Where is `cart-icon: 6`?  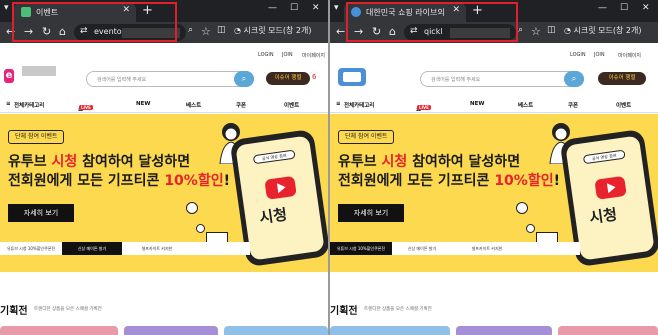
cart-icon: 6 is located at coordinates (314, 77).